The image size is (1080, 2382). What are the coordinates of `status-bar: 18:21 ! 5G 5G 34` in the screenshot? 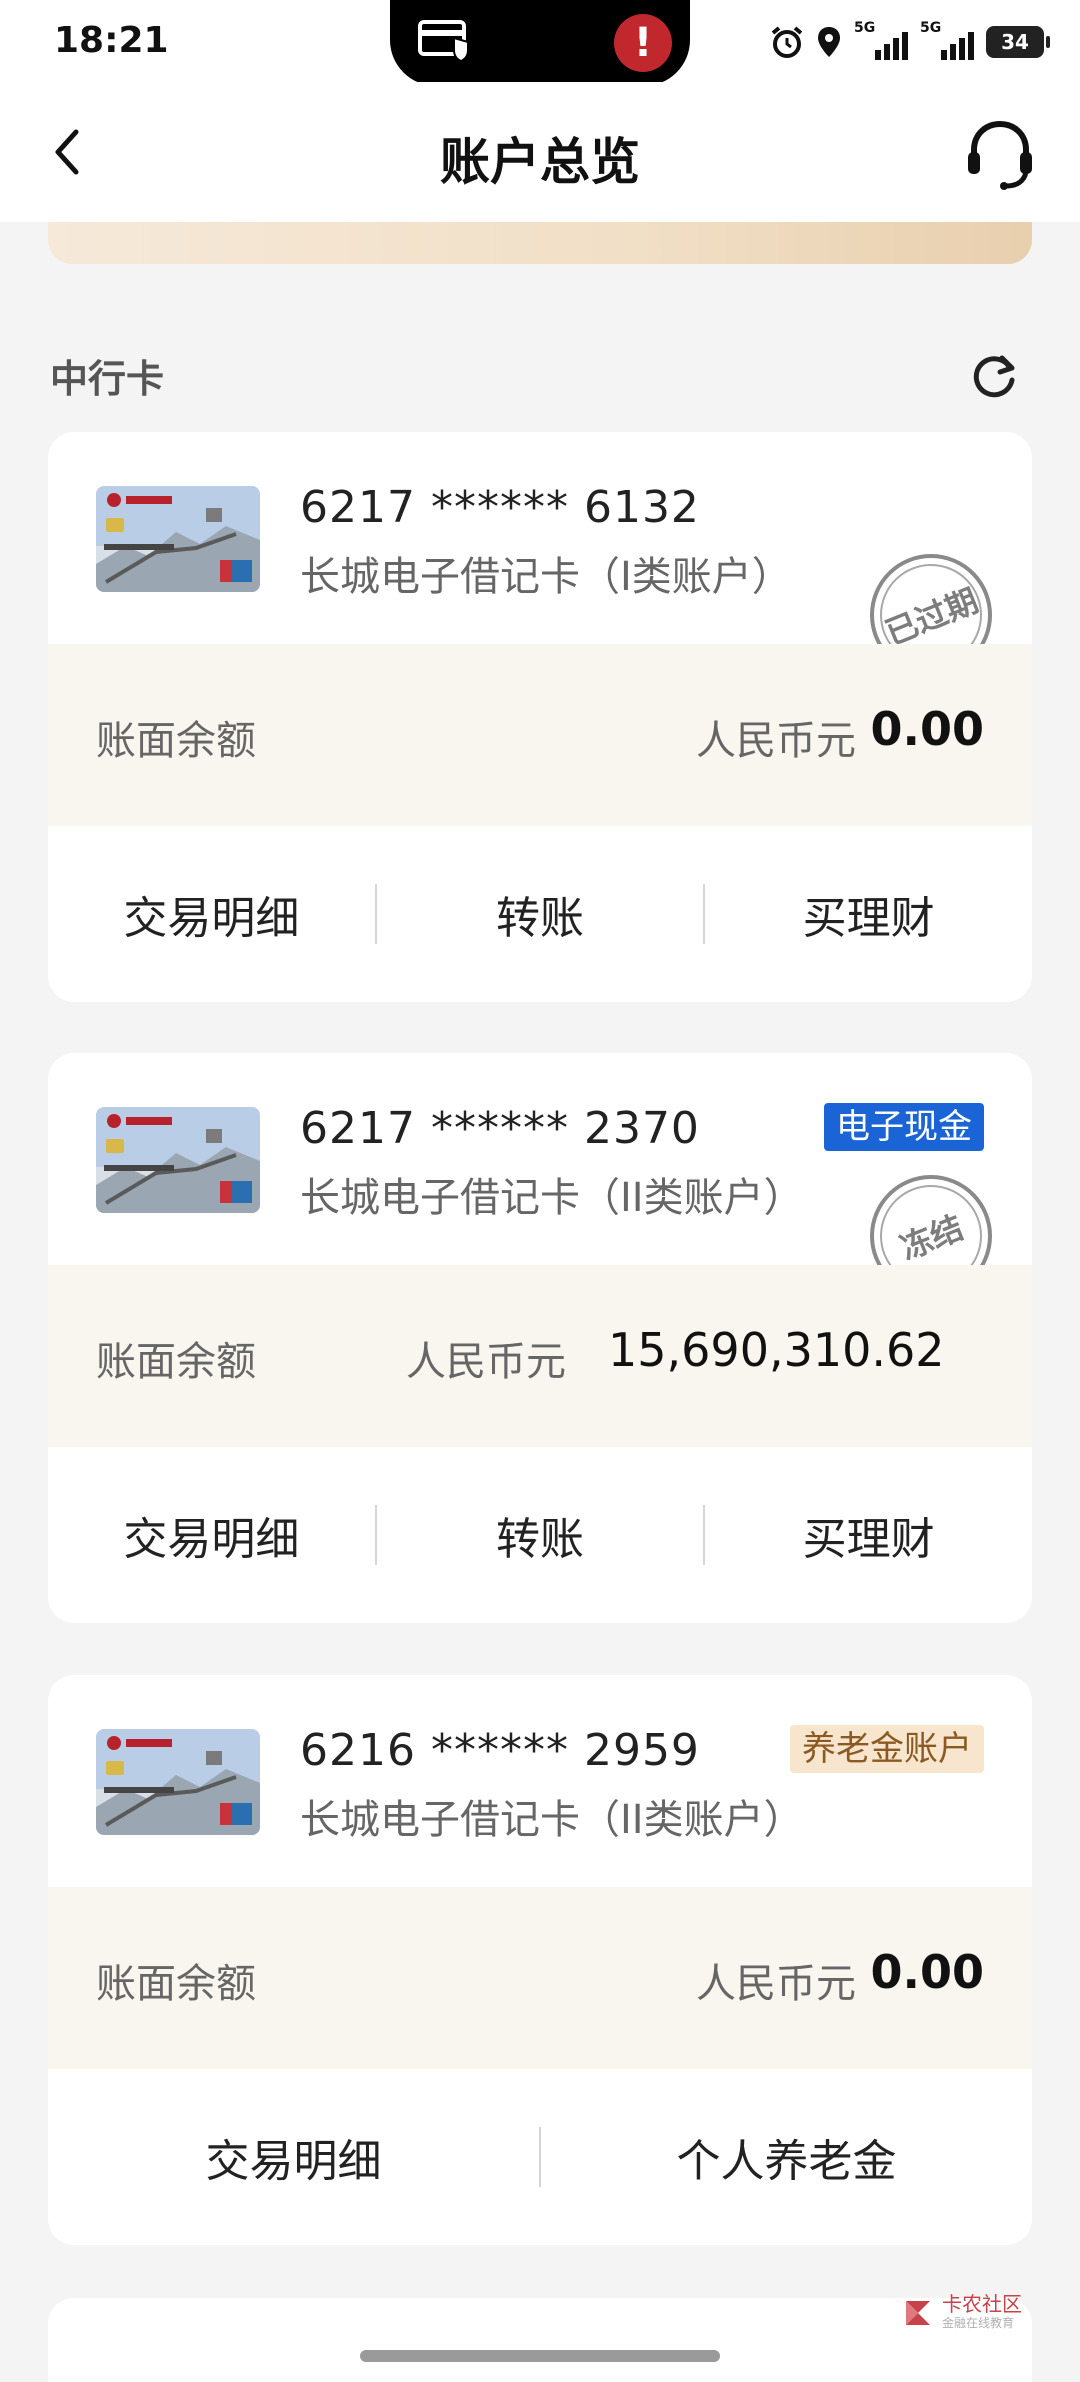 It's located at (540, 43).